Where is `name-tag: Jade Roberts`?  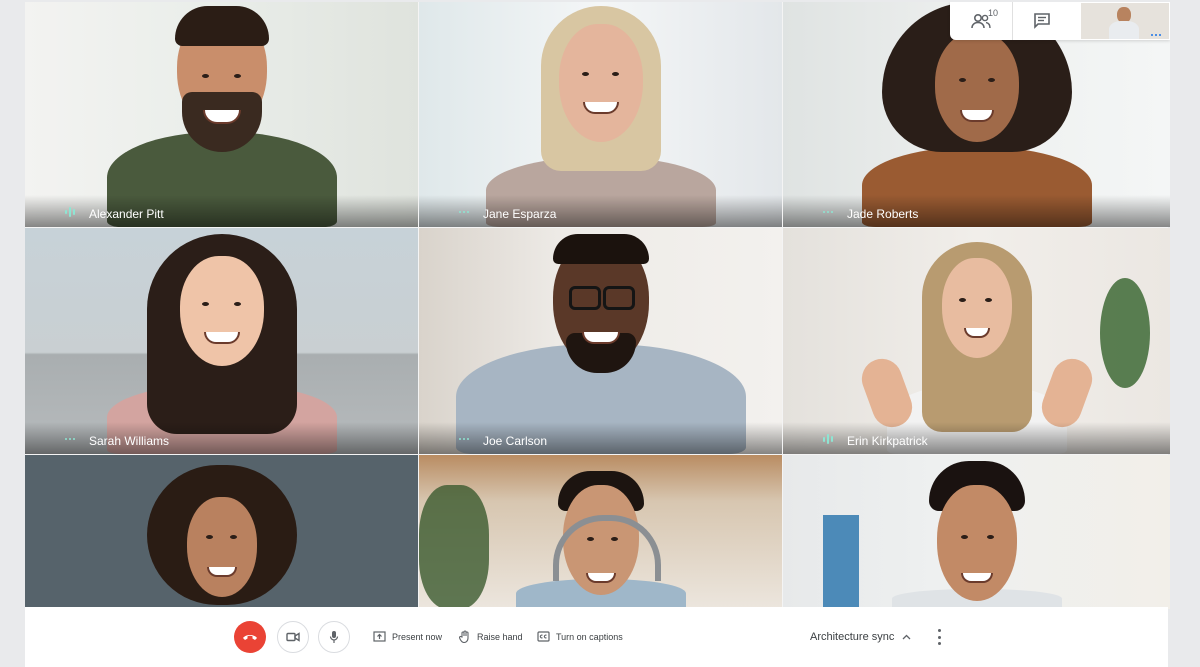 name-tag: Jade Roberts is located at coordinates (976, 211).